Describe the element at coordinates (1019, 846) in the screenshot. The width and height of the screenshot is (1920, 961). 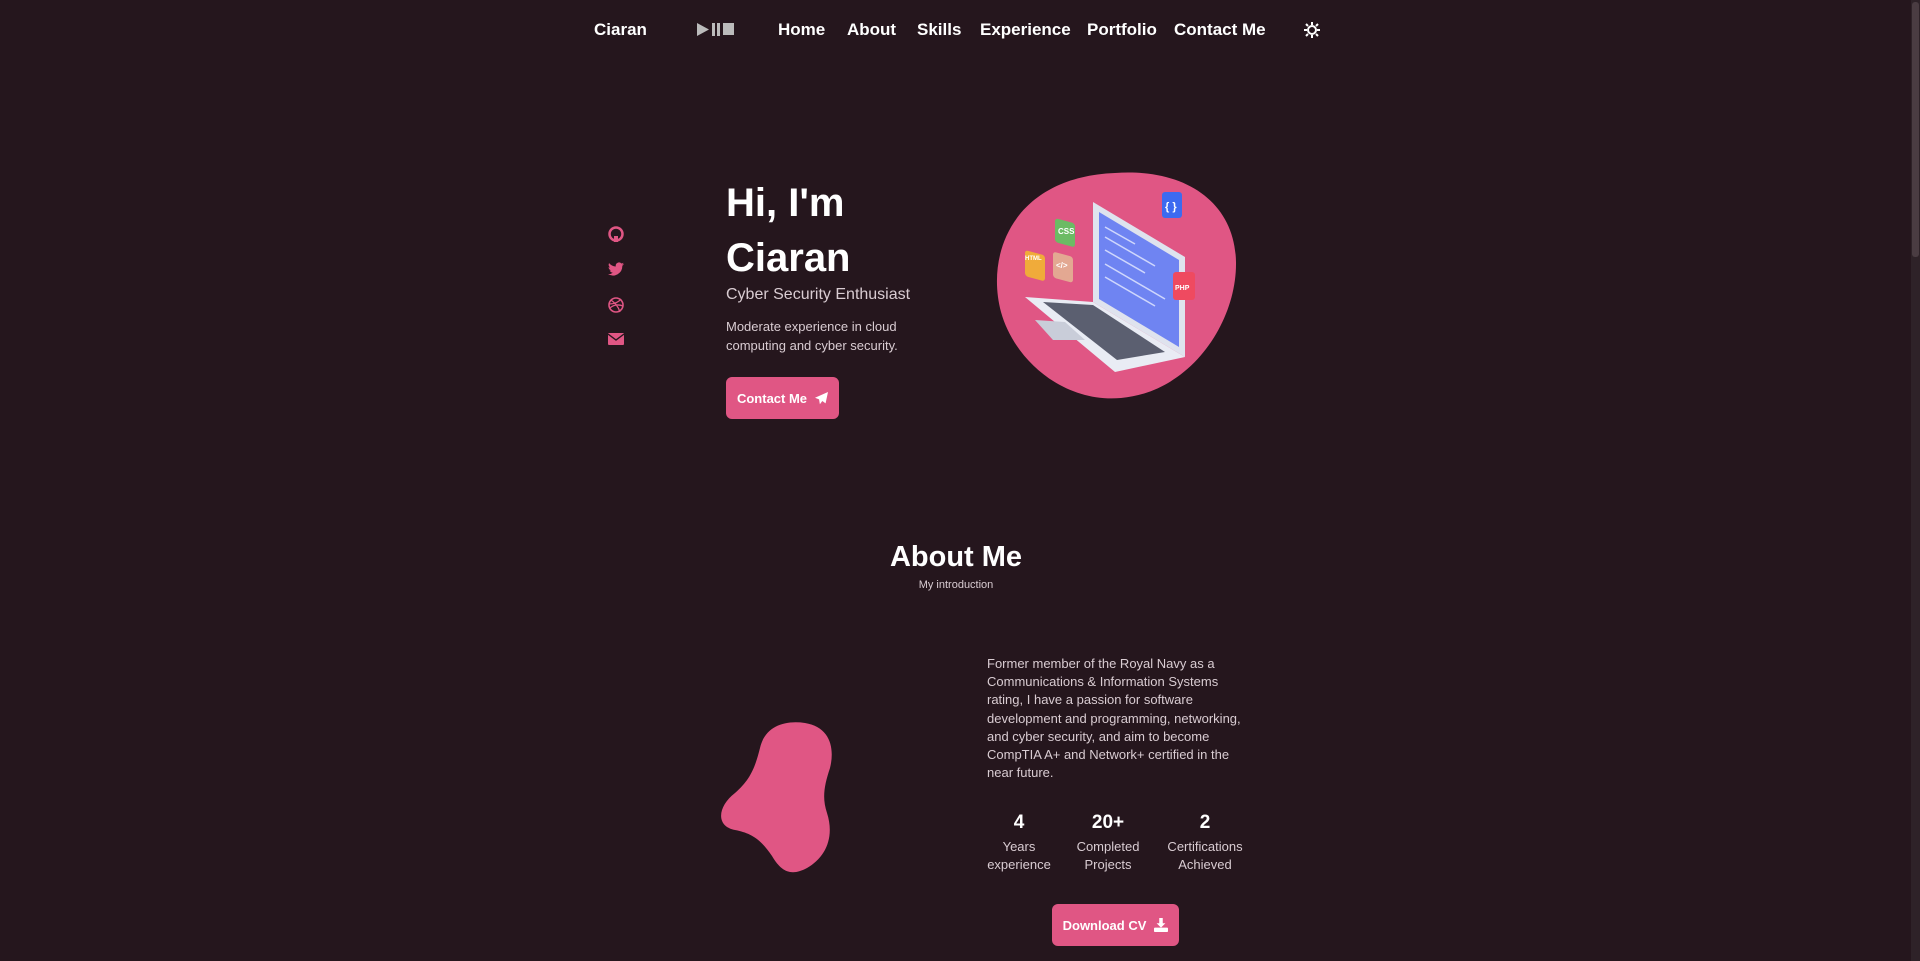
I see `stat-label: Years` at that location.